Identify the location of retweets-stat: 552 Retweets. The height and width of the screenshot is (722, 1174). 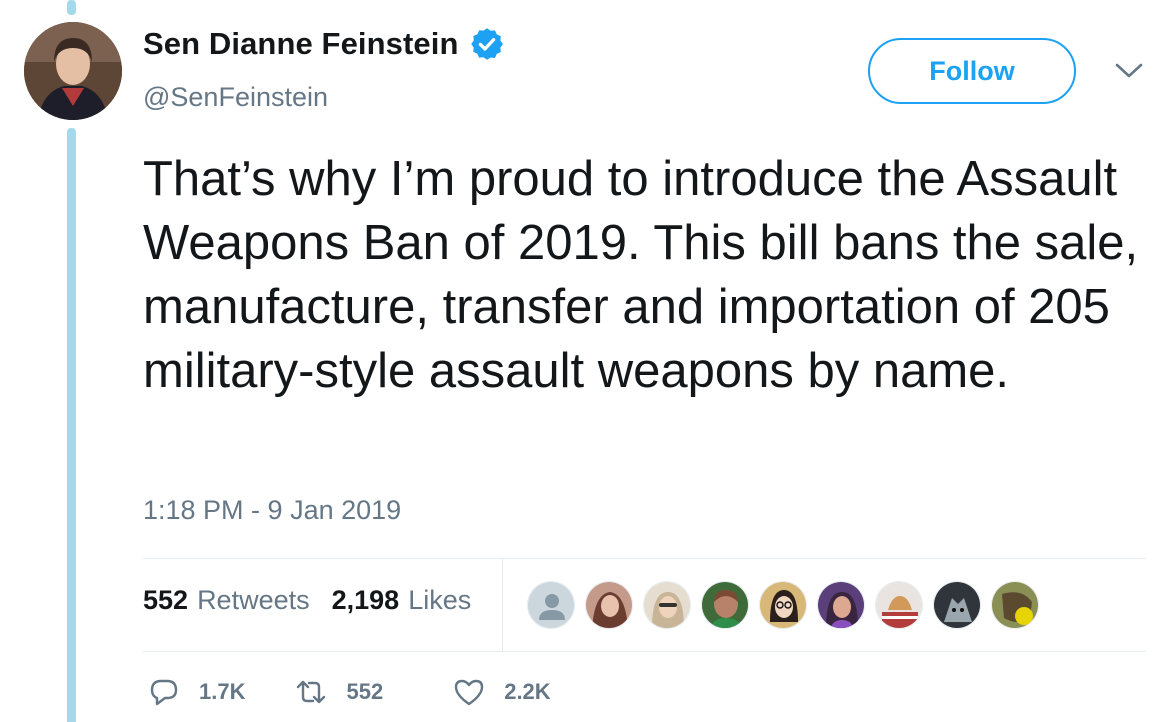
(226, 600).